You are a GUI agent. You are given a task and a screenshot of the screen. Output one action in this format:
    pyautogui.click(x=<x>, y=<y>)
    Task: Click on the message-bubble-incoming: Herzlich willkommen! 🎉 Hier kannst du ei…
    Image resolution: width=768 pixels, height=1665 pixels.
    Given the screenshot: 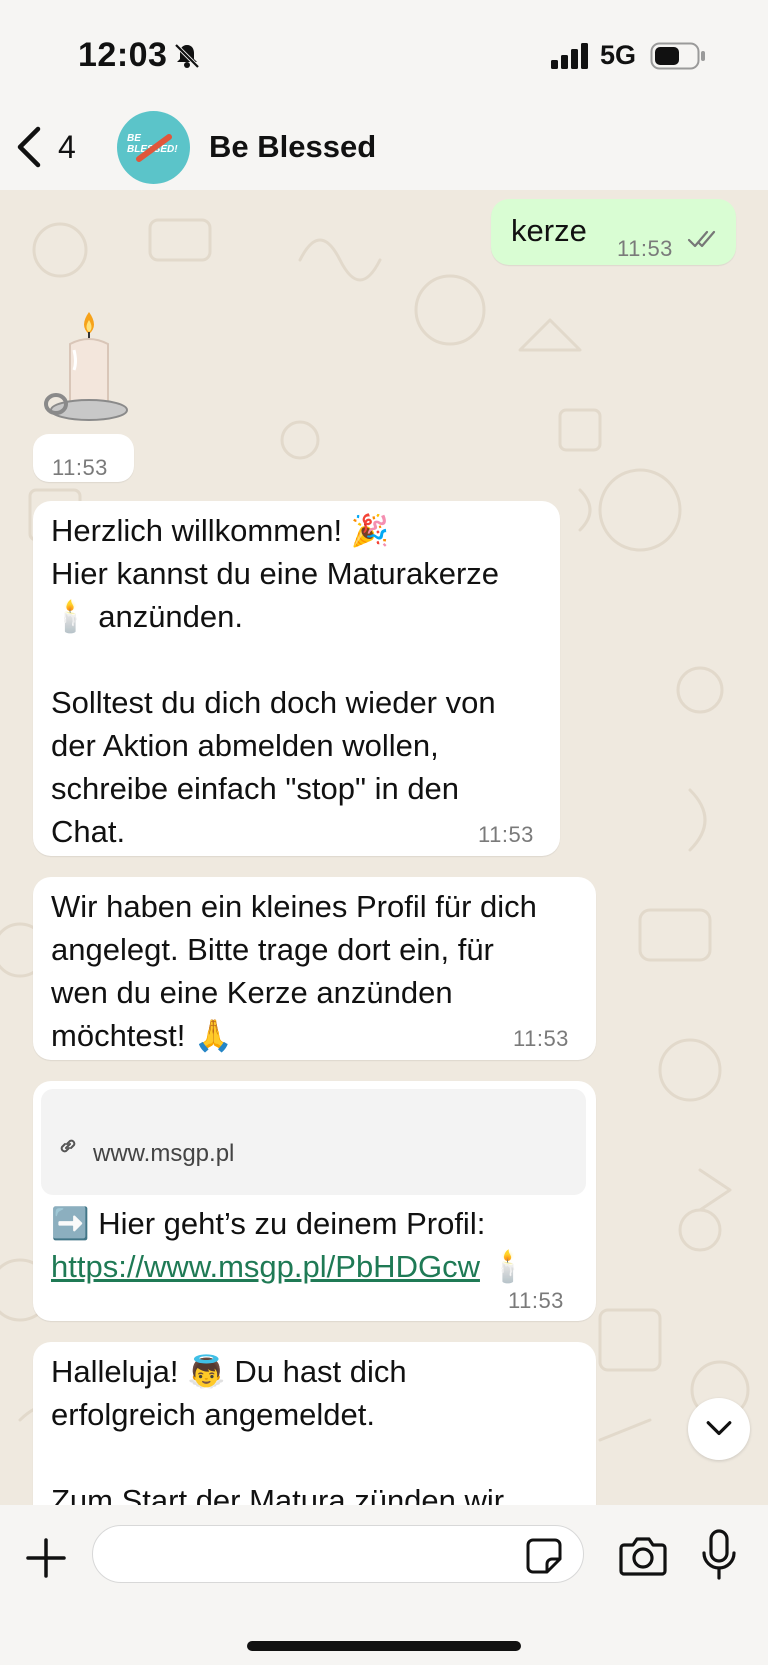 What is the action you would take?
    pyautogui.click(x=296, y=678)
    